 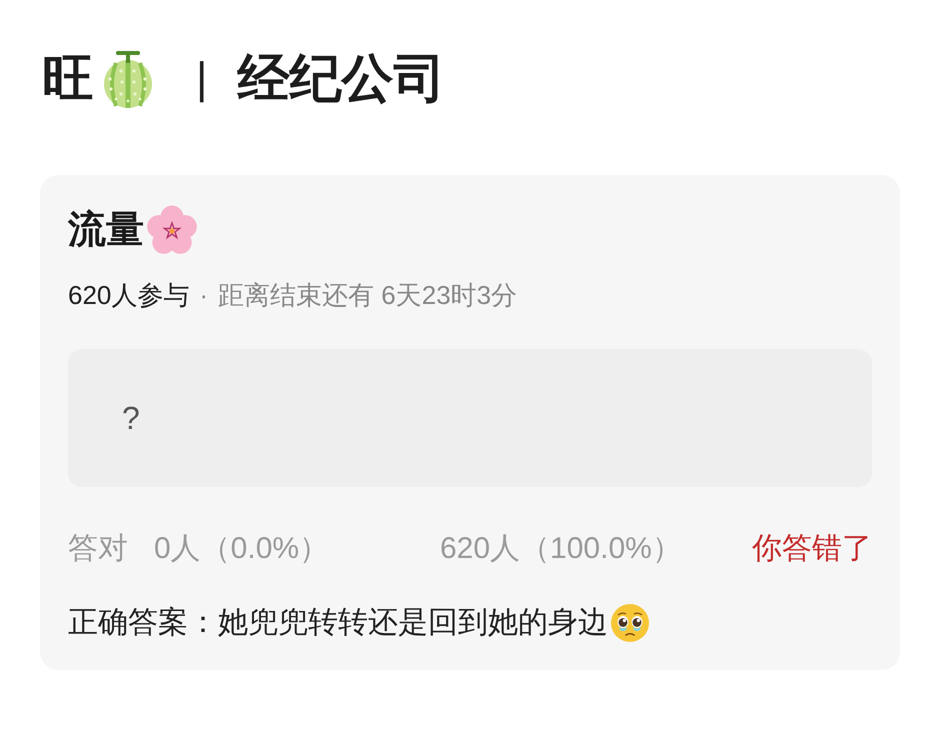 What do you see at coordinates (172, 231) in the screenshot?
I see `blossom-icon` at bounding box center [172, 231].